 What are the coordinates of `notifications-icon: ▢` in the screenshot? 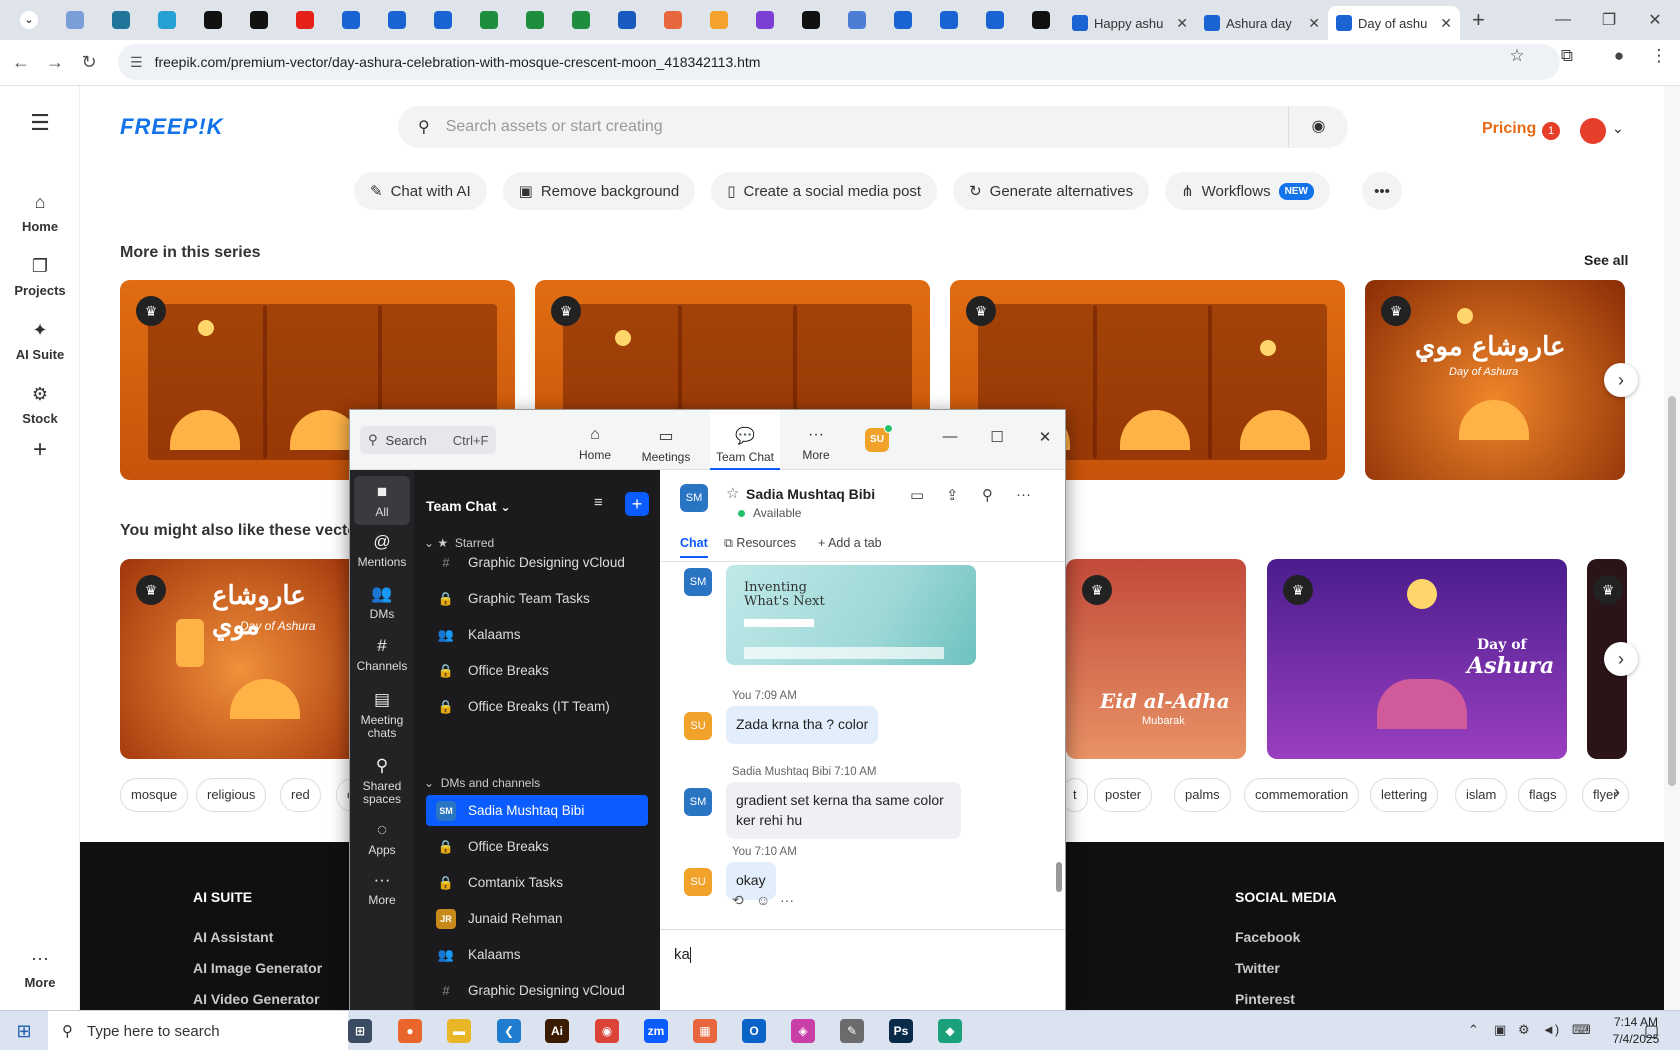 It's located at (1651, 1031).